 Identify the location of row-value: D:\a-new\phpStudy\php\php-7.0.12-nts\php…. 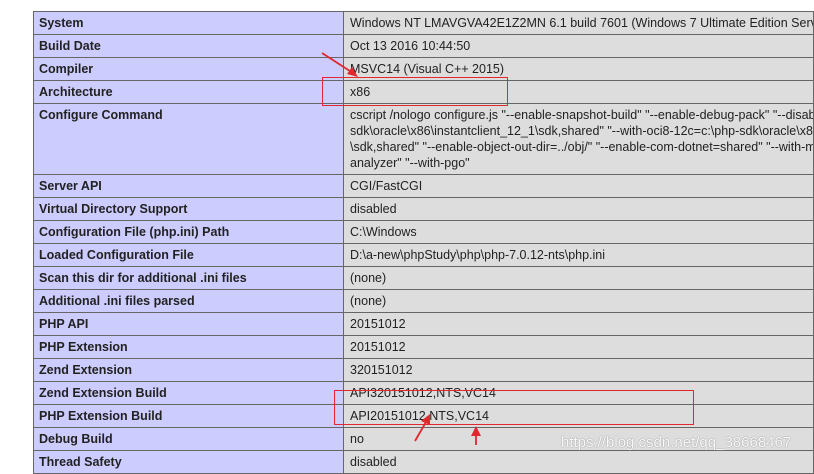
(579, 255).